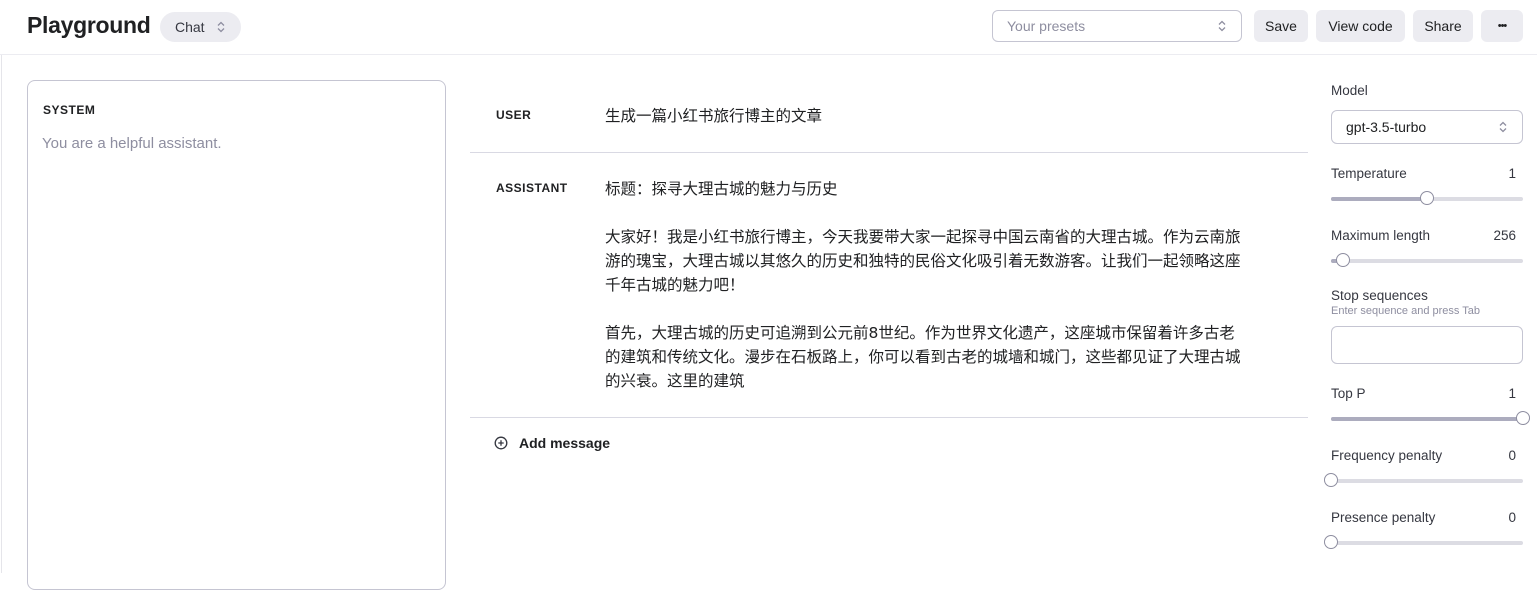 This screenshot has height=590, width=1537. I want to click on presets-placeholder: Your presets, so click(1046, 26).